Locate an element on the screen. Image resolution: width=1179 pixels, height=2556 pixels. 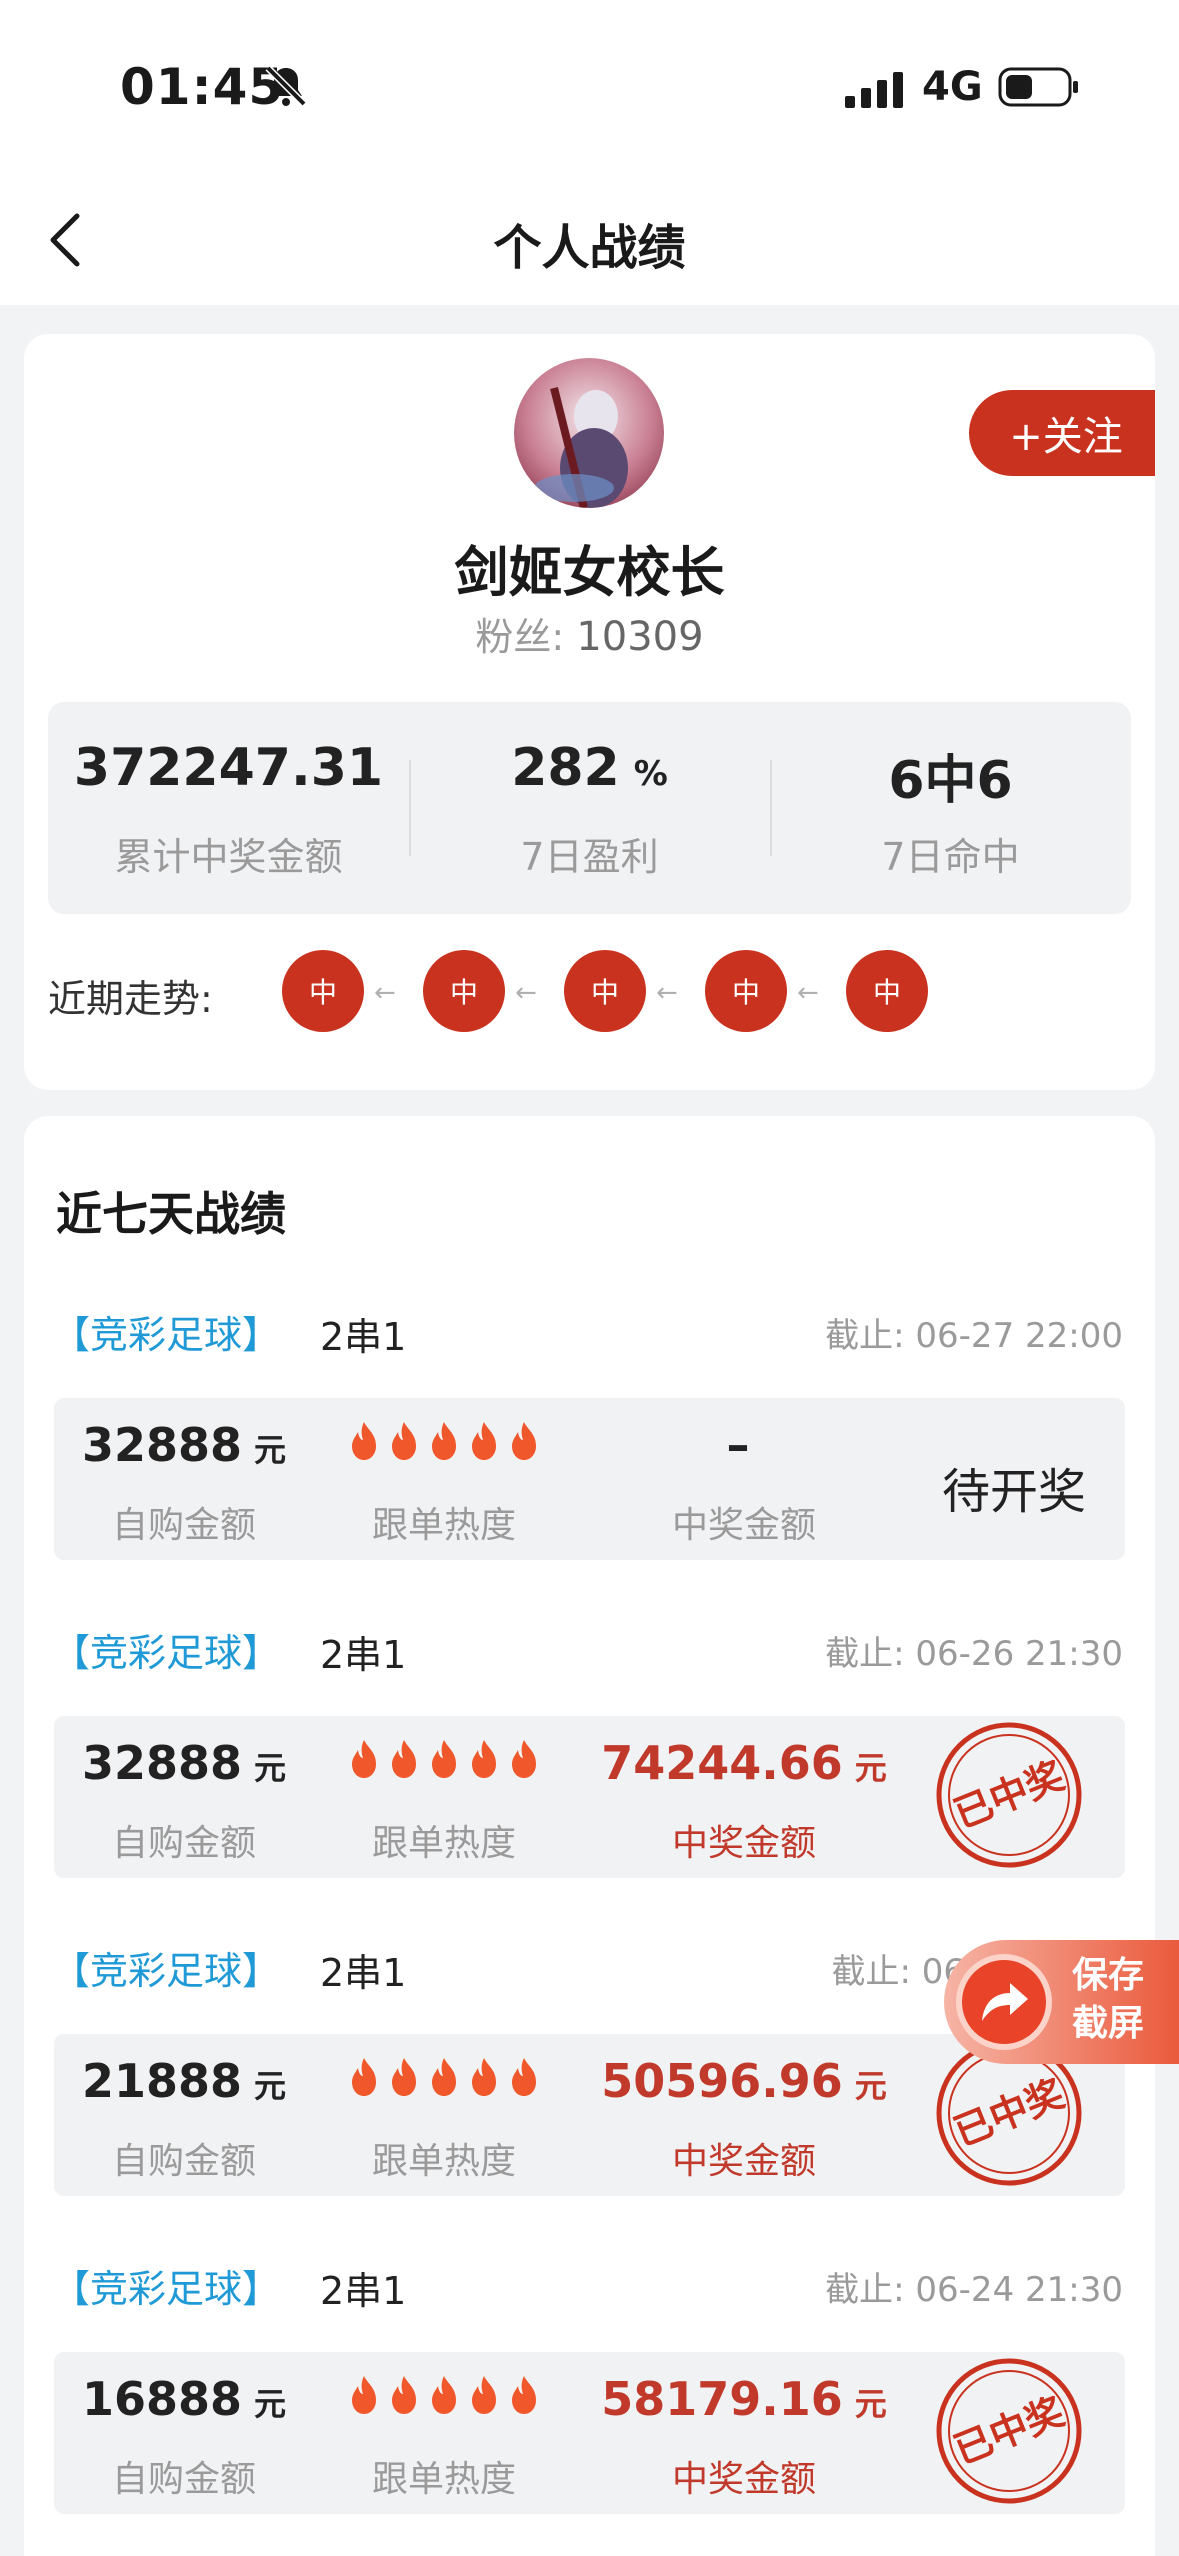
status-pending: 待开奖 is located at coordinates (1013, 1492).